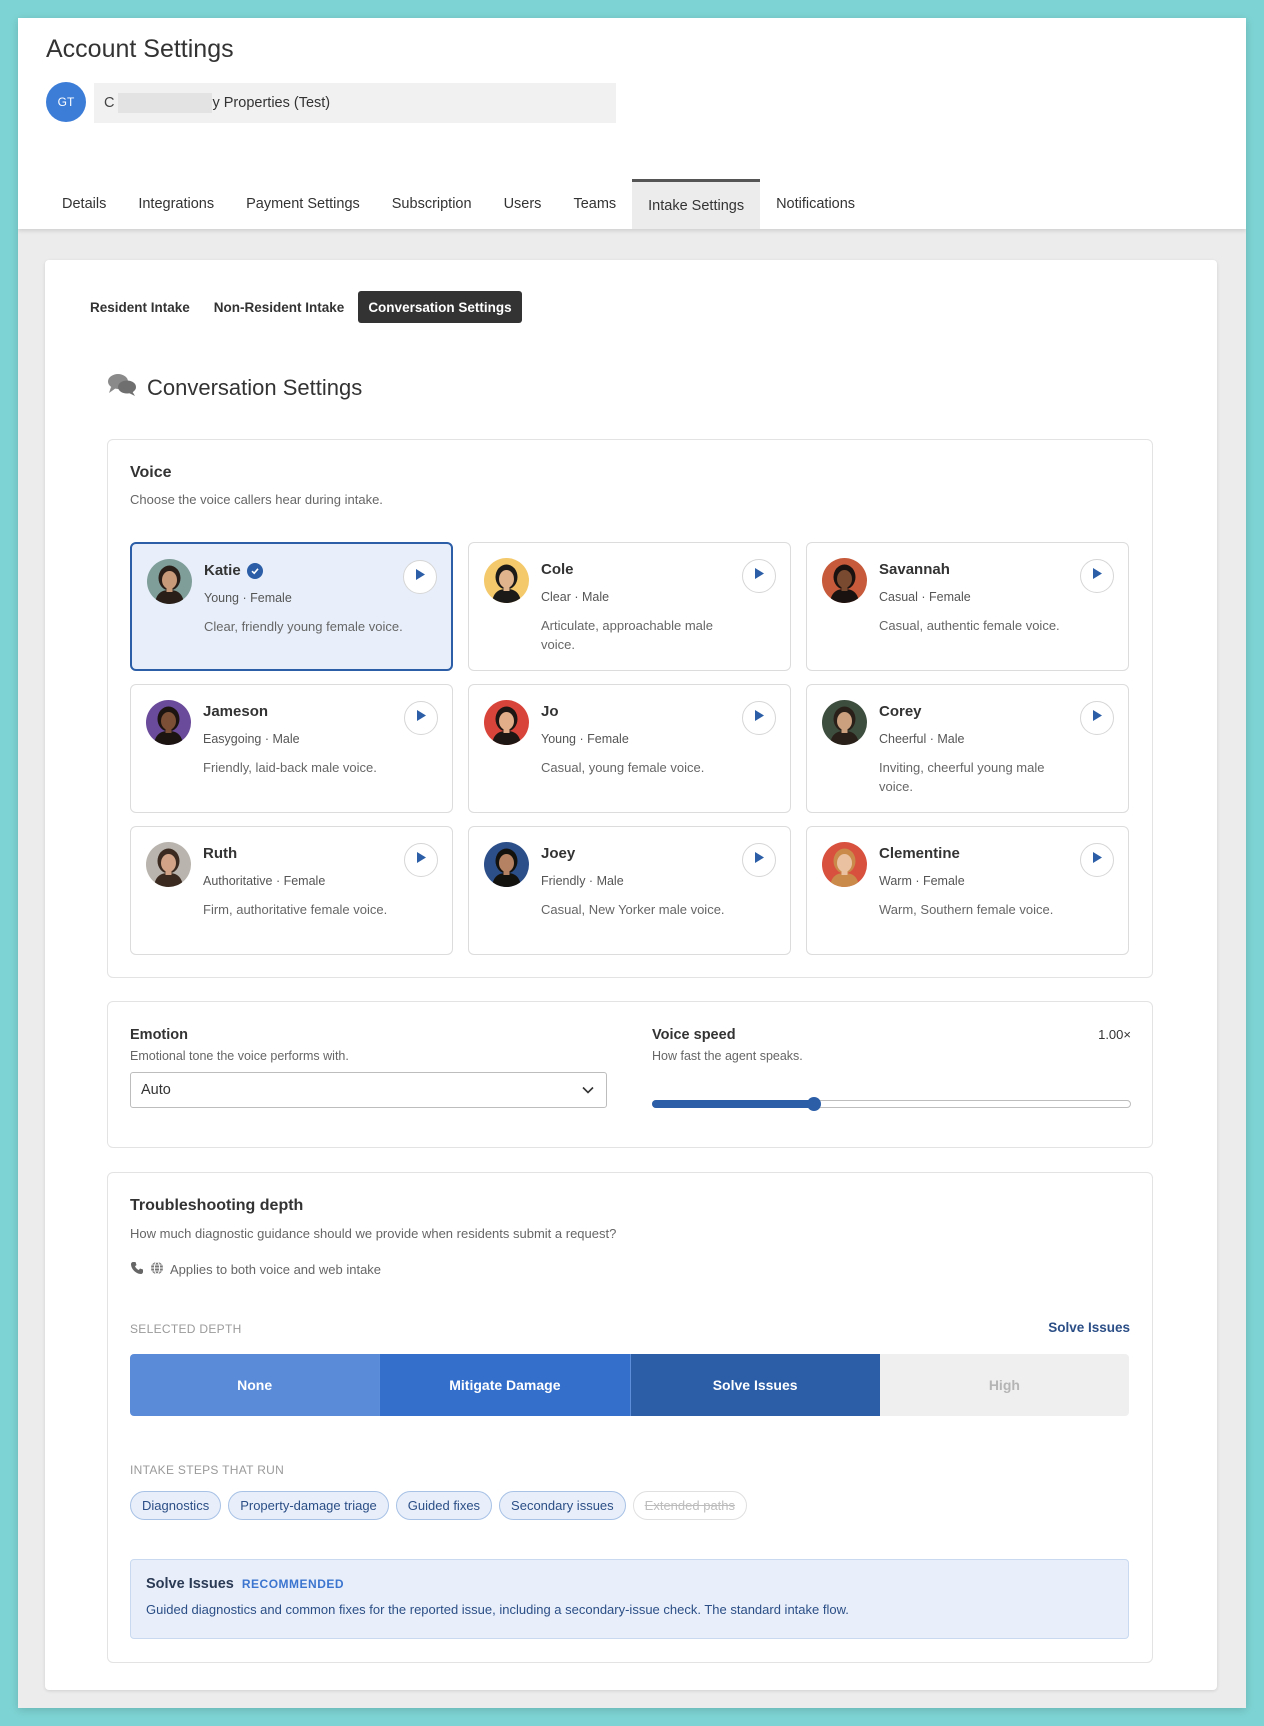 Image resolution: width=1264 pixels, height=1726 pixels. I want to click on step-chip: Property-damage triage, so click(308, 1505).